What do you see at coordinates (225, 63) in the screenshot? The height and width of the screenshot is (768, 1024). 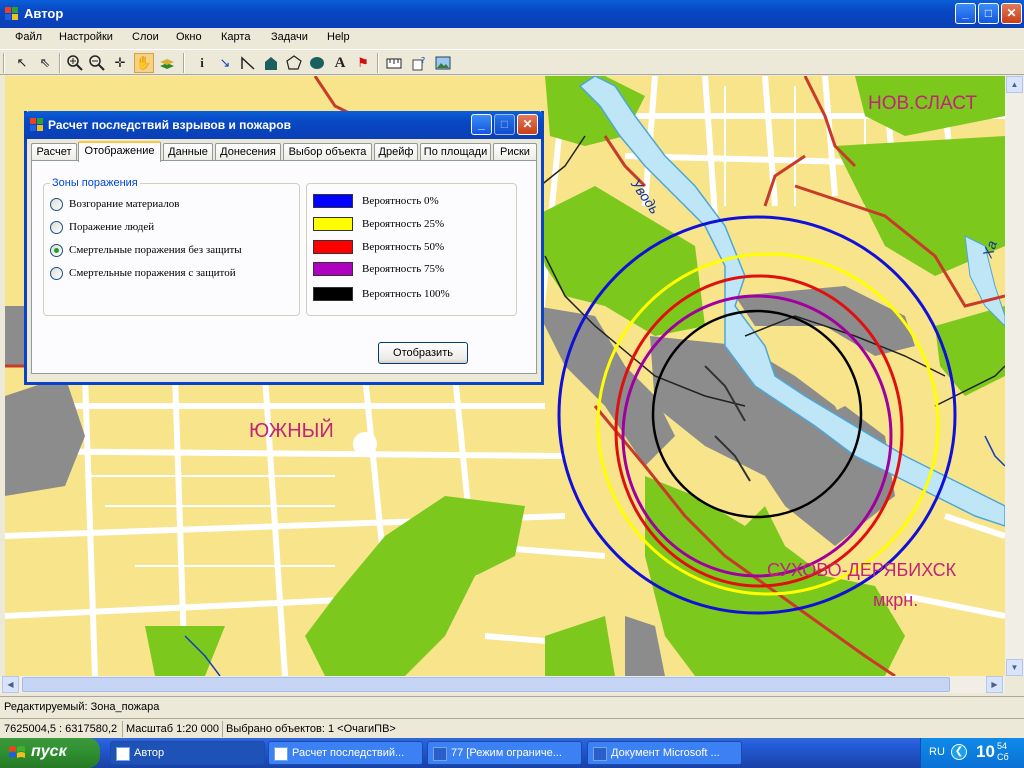 I see `pin-icon: ↘` at bounding box center [225, 63].